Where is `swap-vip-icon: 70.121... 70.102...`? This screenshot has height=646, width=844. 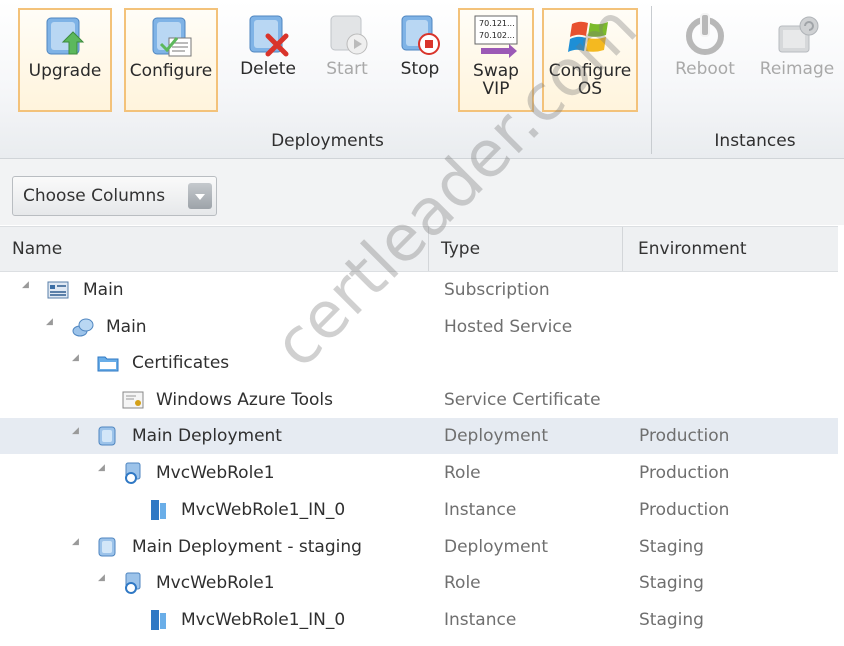
swap-vip-icon: 70.121... 70.102... is located at coordinates (496, 36).